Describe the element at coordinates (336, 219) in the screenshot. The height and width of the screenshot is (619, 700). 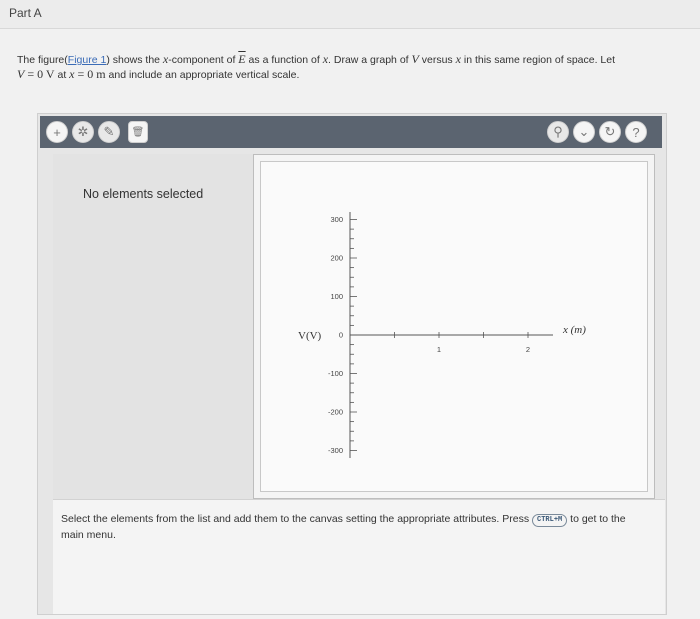
I see `y-tick-label: 300` at that location.